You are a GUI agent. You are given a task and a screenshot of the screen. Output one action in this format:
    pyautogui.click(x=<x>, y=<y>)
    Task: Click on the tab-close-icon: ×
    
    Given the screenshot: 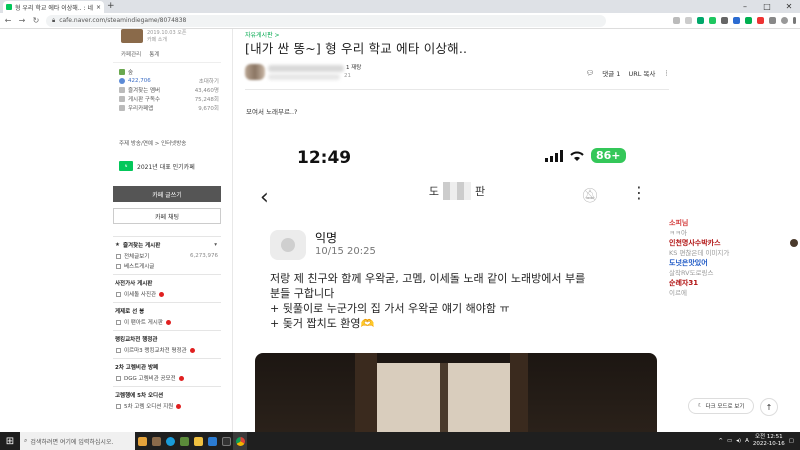 What is the action you would take?
    pyautogui.click(x=98, y=7)
    